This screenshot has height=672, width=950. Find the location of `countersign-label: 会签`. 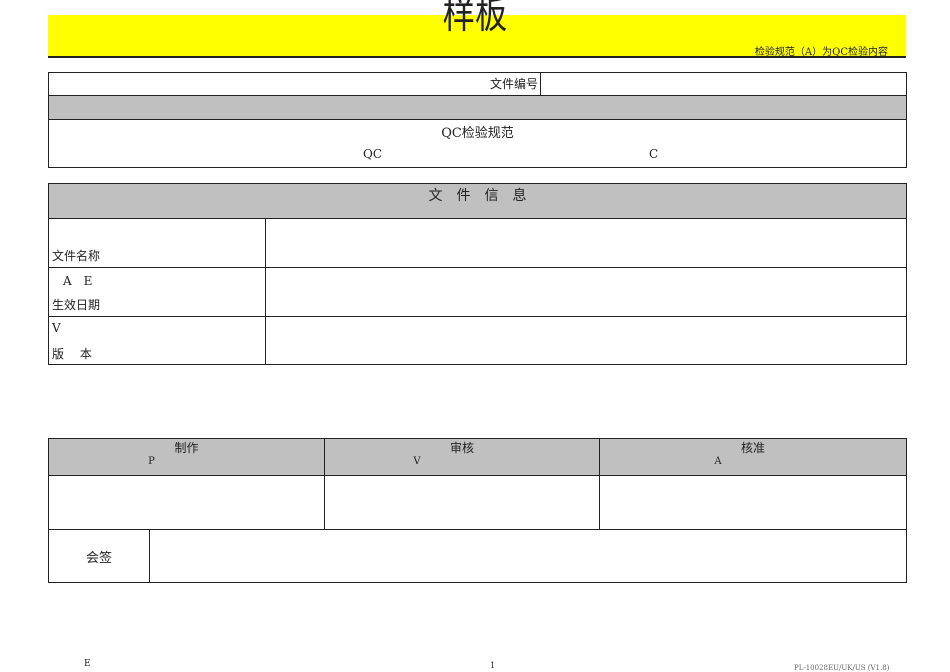

countersign-label: 会签 is located at coordinates (99, 556).